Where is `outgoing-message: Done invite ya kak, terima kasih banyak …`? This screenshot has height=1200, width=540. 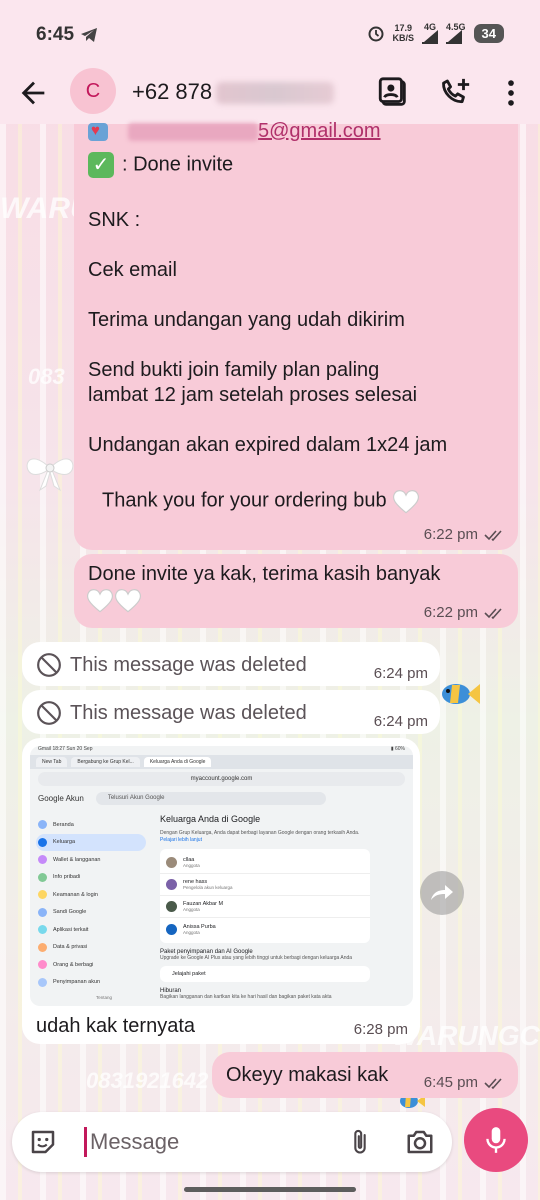
outgoing-message: Done invite ya kak, terima kasih banyak … is located at coordinates (296, 591).